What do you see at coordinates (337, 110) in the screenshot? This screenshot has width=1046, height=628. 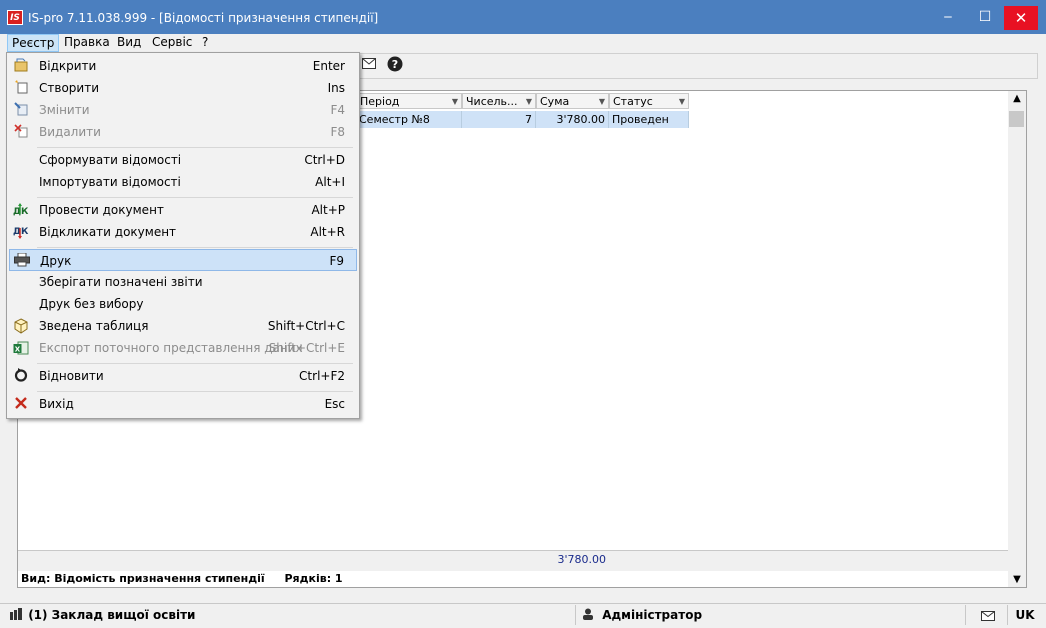 I see `menu-item-shortcut: F4` at bounding box center [337, 110].